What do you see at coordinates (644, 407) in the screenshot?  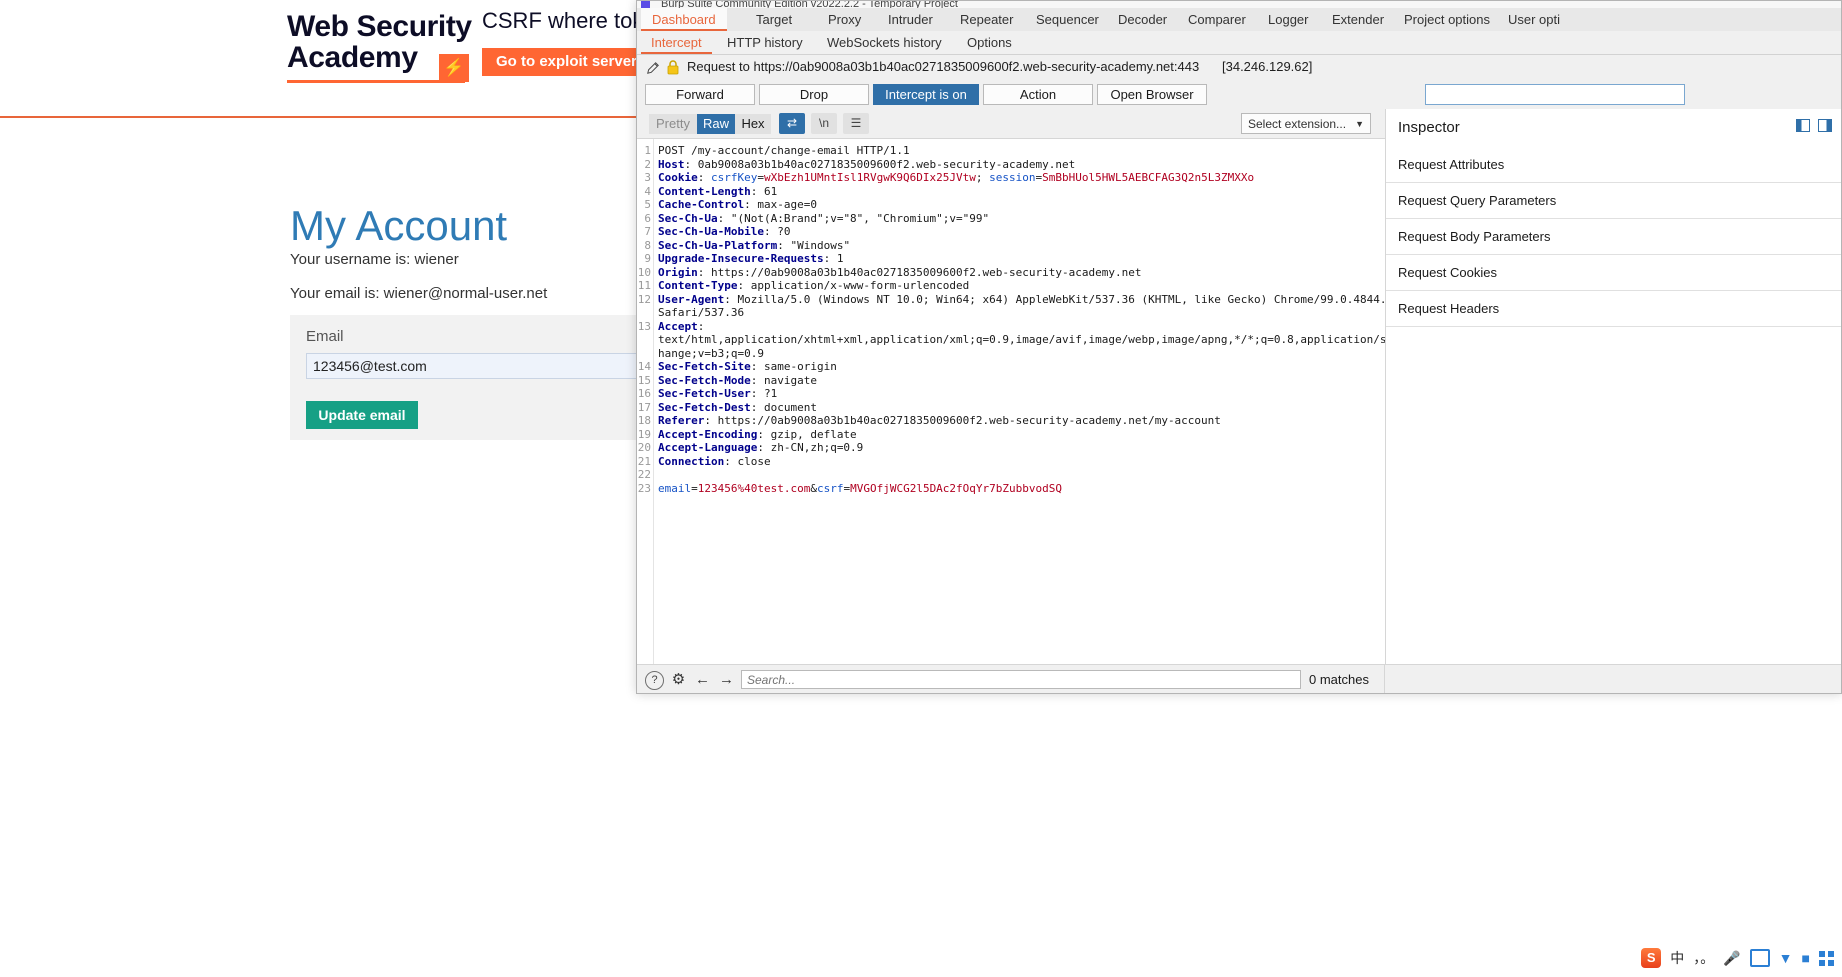 I see `line-number: 17` at bounding box center [644, 407].